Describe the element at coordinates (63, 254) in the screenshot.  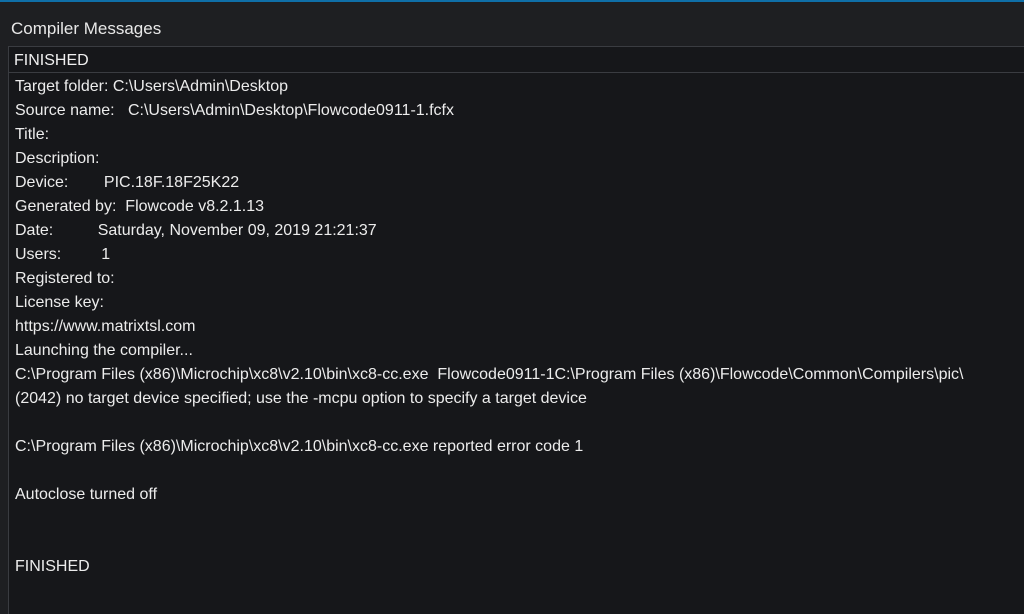
I see `log-line: Users: 1` at that location.